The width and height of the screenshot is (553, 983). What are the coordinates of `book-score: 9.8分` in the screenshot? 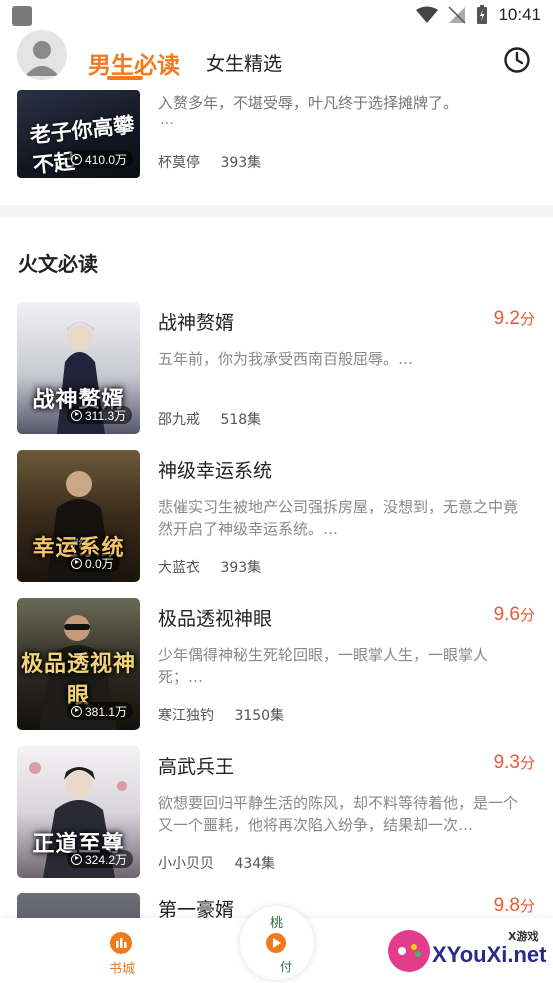 It's located at (514, 906).